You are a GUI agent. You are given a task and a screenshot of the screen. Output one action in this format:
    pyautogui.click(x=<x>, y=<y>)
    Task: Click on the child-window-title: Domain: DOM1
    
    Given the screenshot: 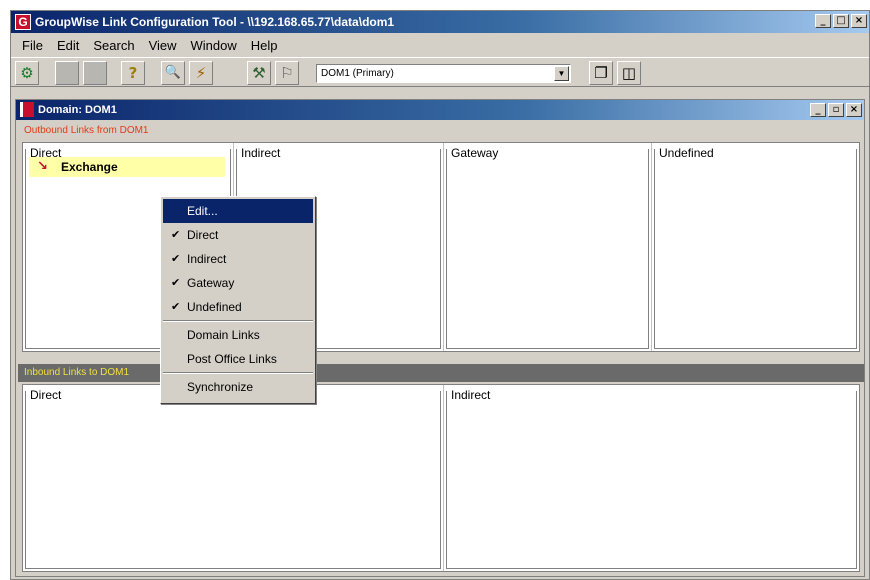 What is the action you would take?
    pyautogui.click(x=77, y=110)
    